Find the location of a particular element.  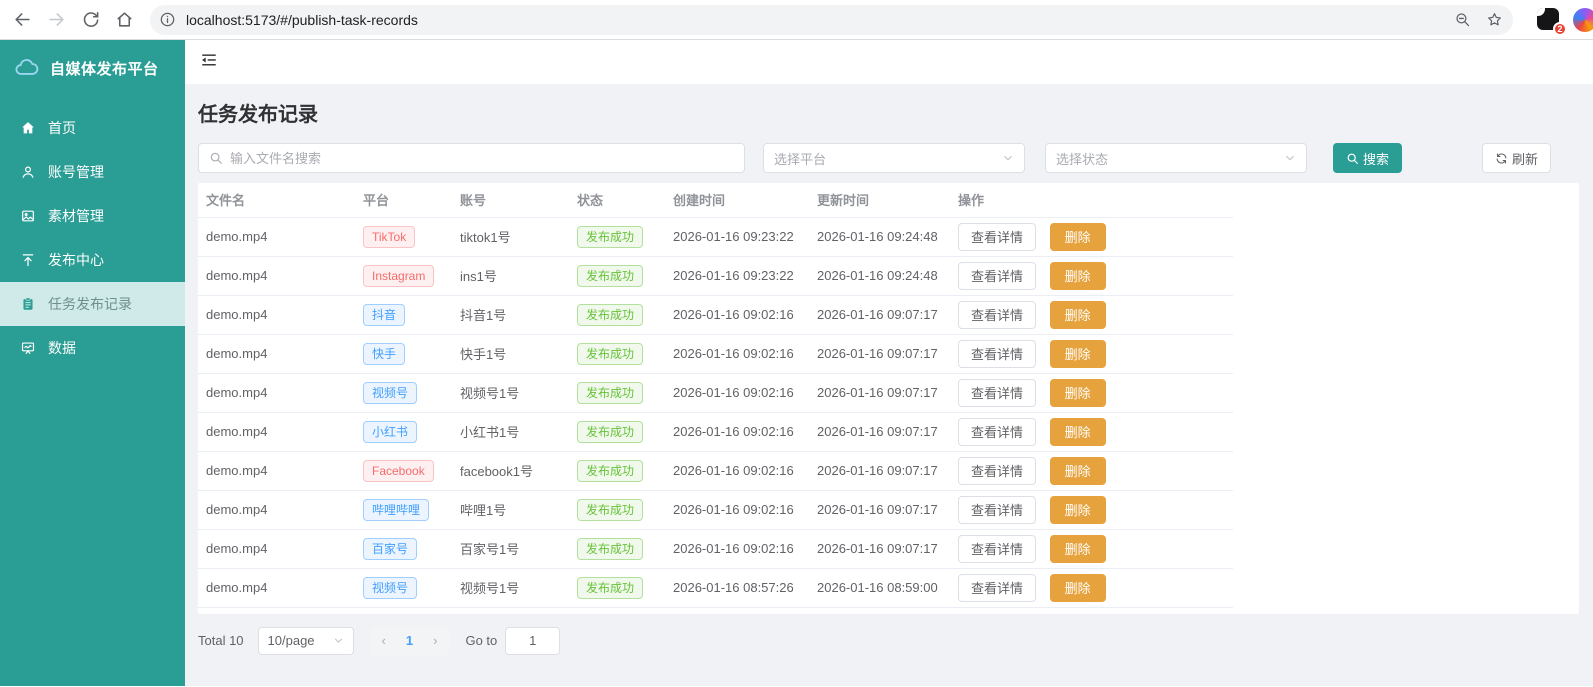

sidebar-item-publish-center: 发布中心 is located at coordinates (92, 260).